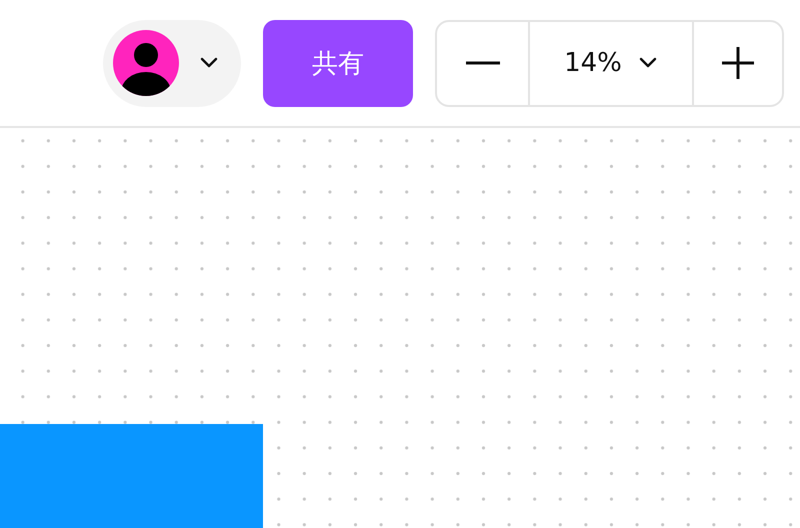  I want to click on share-button: 共有, so click(338, 63).